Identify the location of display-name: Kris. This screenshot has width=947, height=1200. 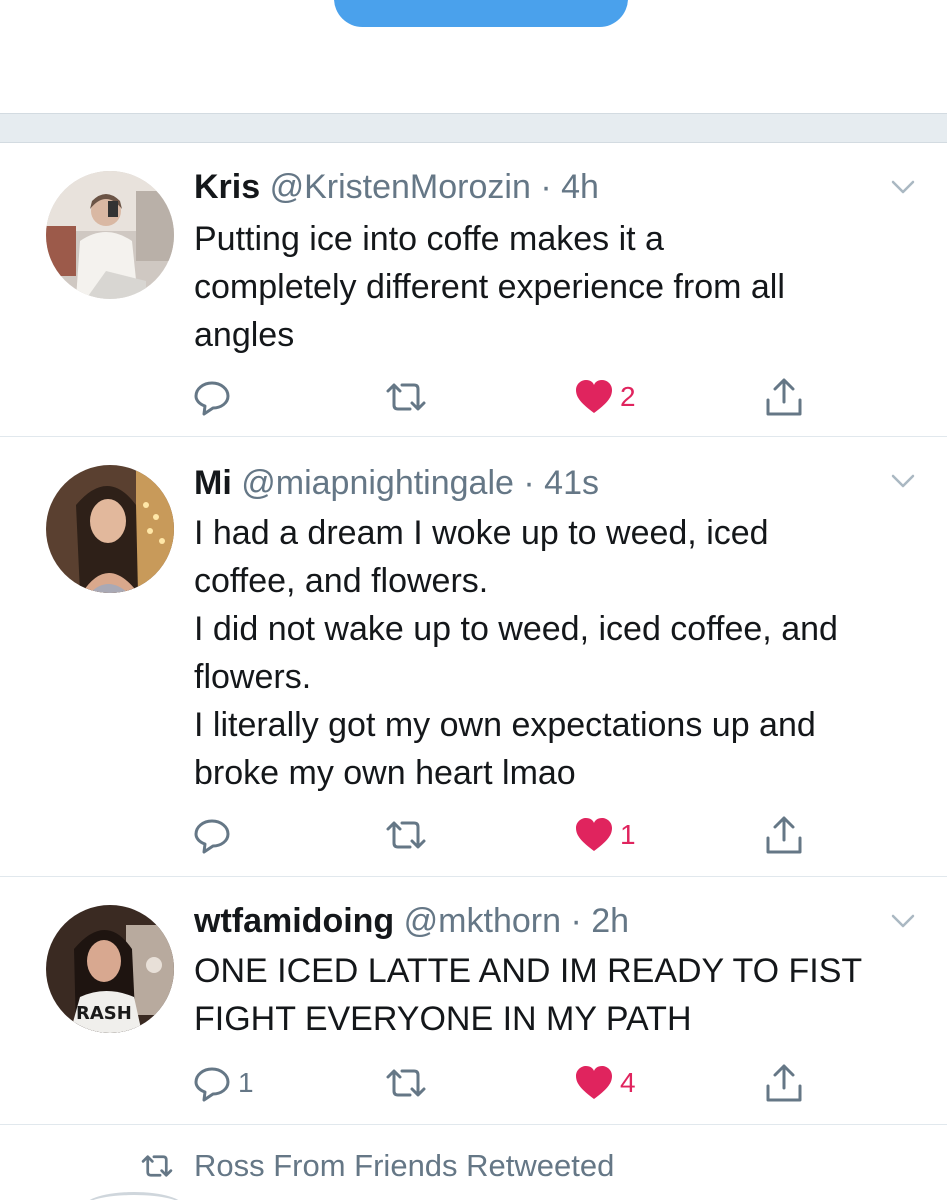
(227, 187).